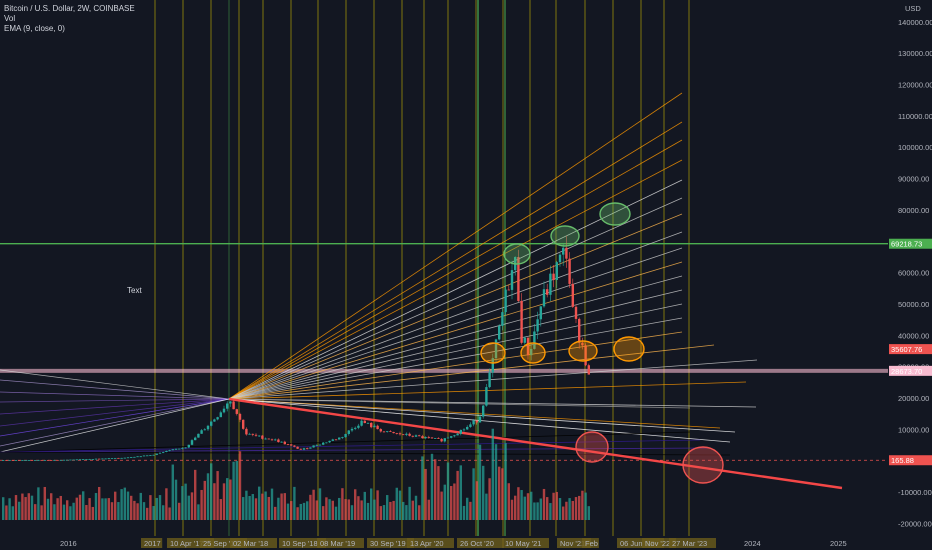 This screenshot has width=932, height=550. What do you see at coordinates (913, 429) in the screenshot?
I see `y-tick-label: 10000.00` at bounding box center [913, 429].